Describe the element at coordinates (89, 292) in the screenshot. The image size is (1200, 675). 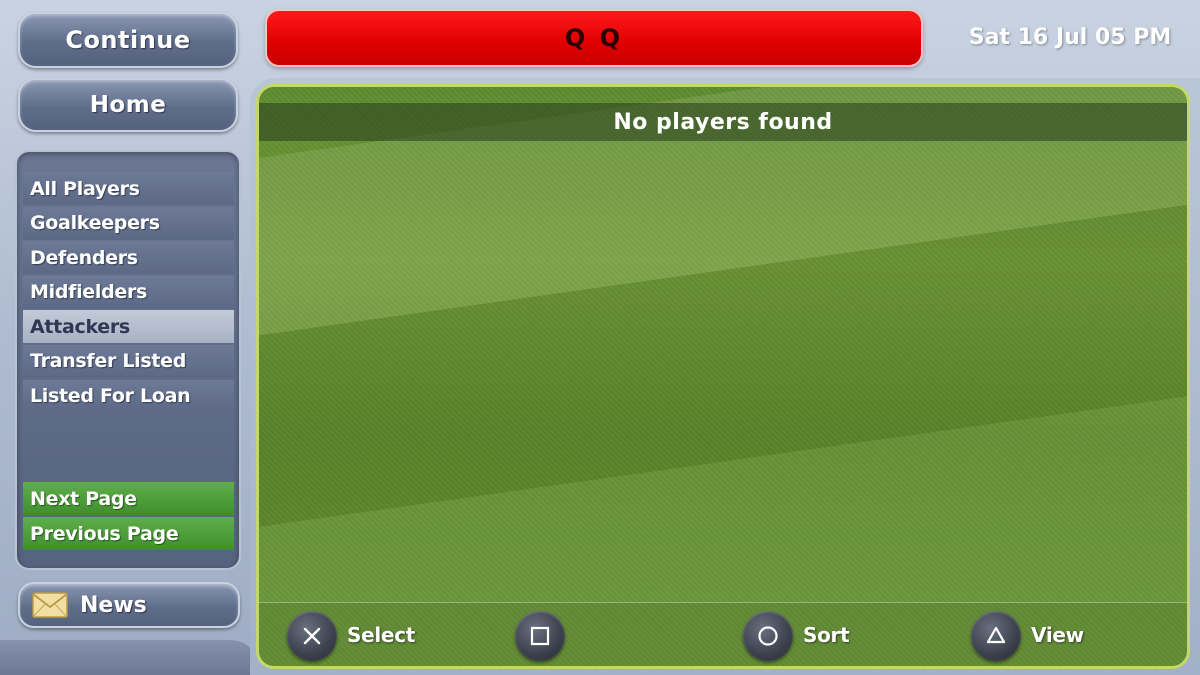
I see `menu-item-label: Midfielders` at that location.